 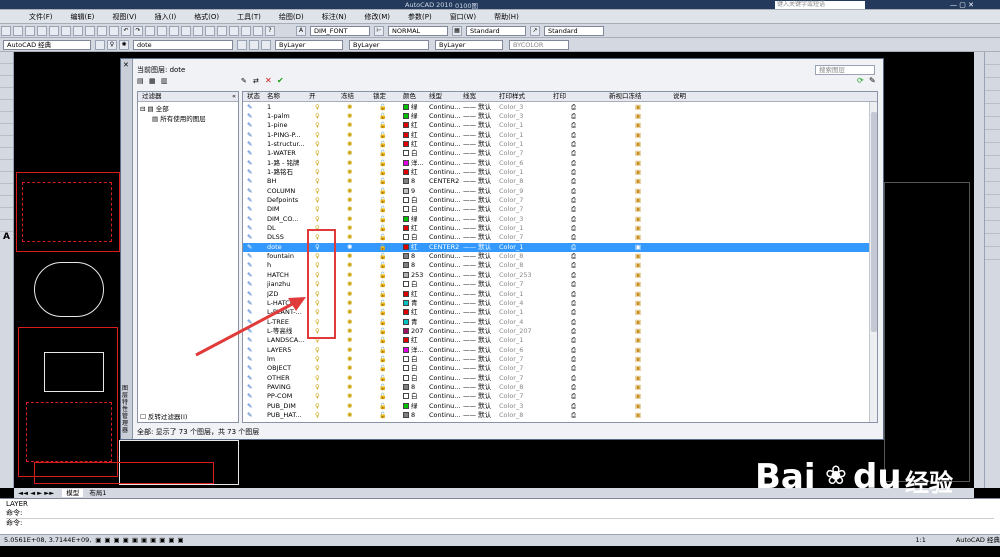 What do you see at coordinates (222, 30) in the screenshot?
I see `tool-palettes-icon` at bounding box center [222, 30].